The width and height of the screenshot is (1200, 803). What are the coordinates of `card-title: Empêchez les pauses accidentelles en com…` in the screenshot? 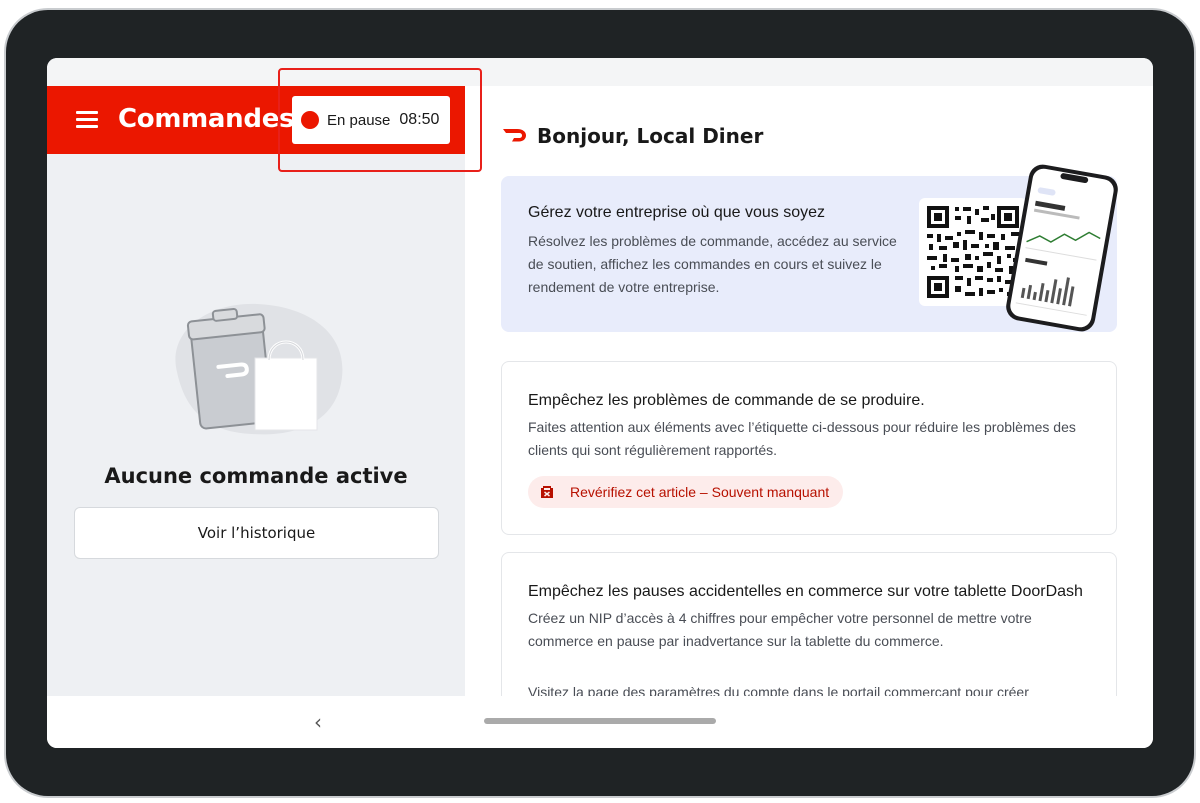 It's located at (805, 591).